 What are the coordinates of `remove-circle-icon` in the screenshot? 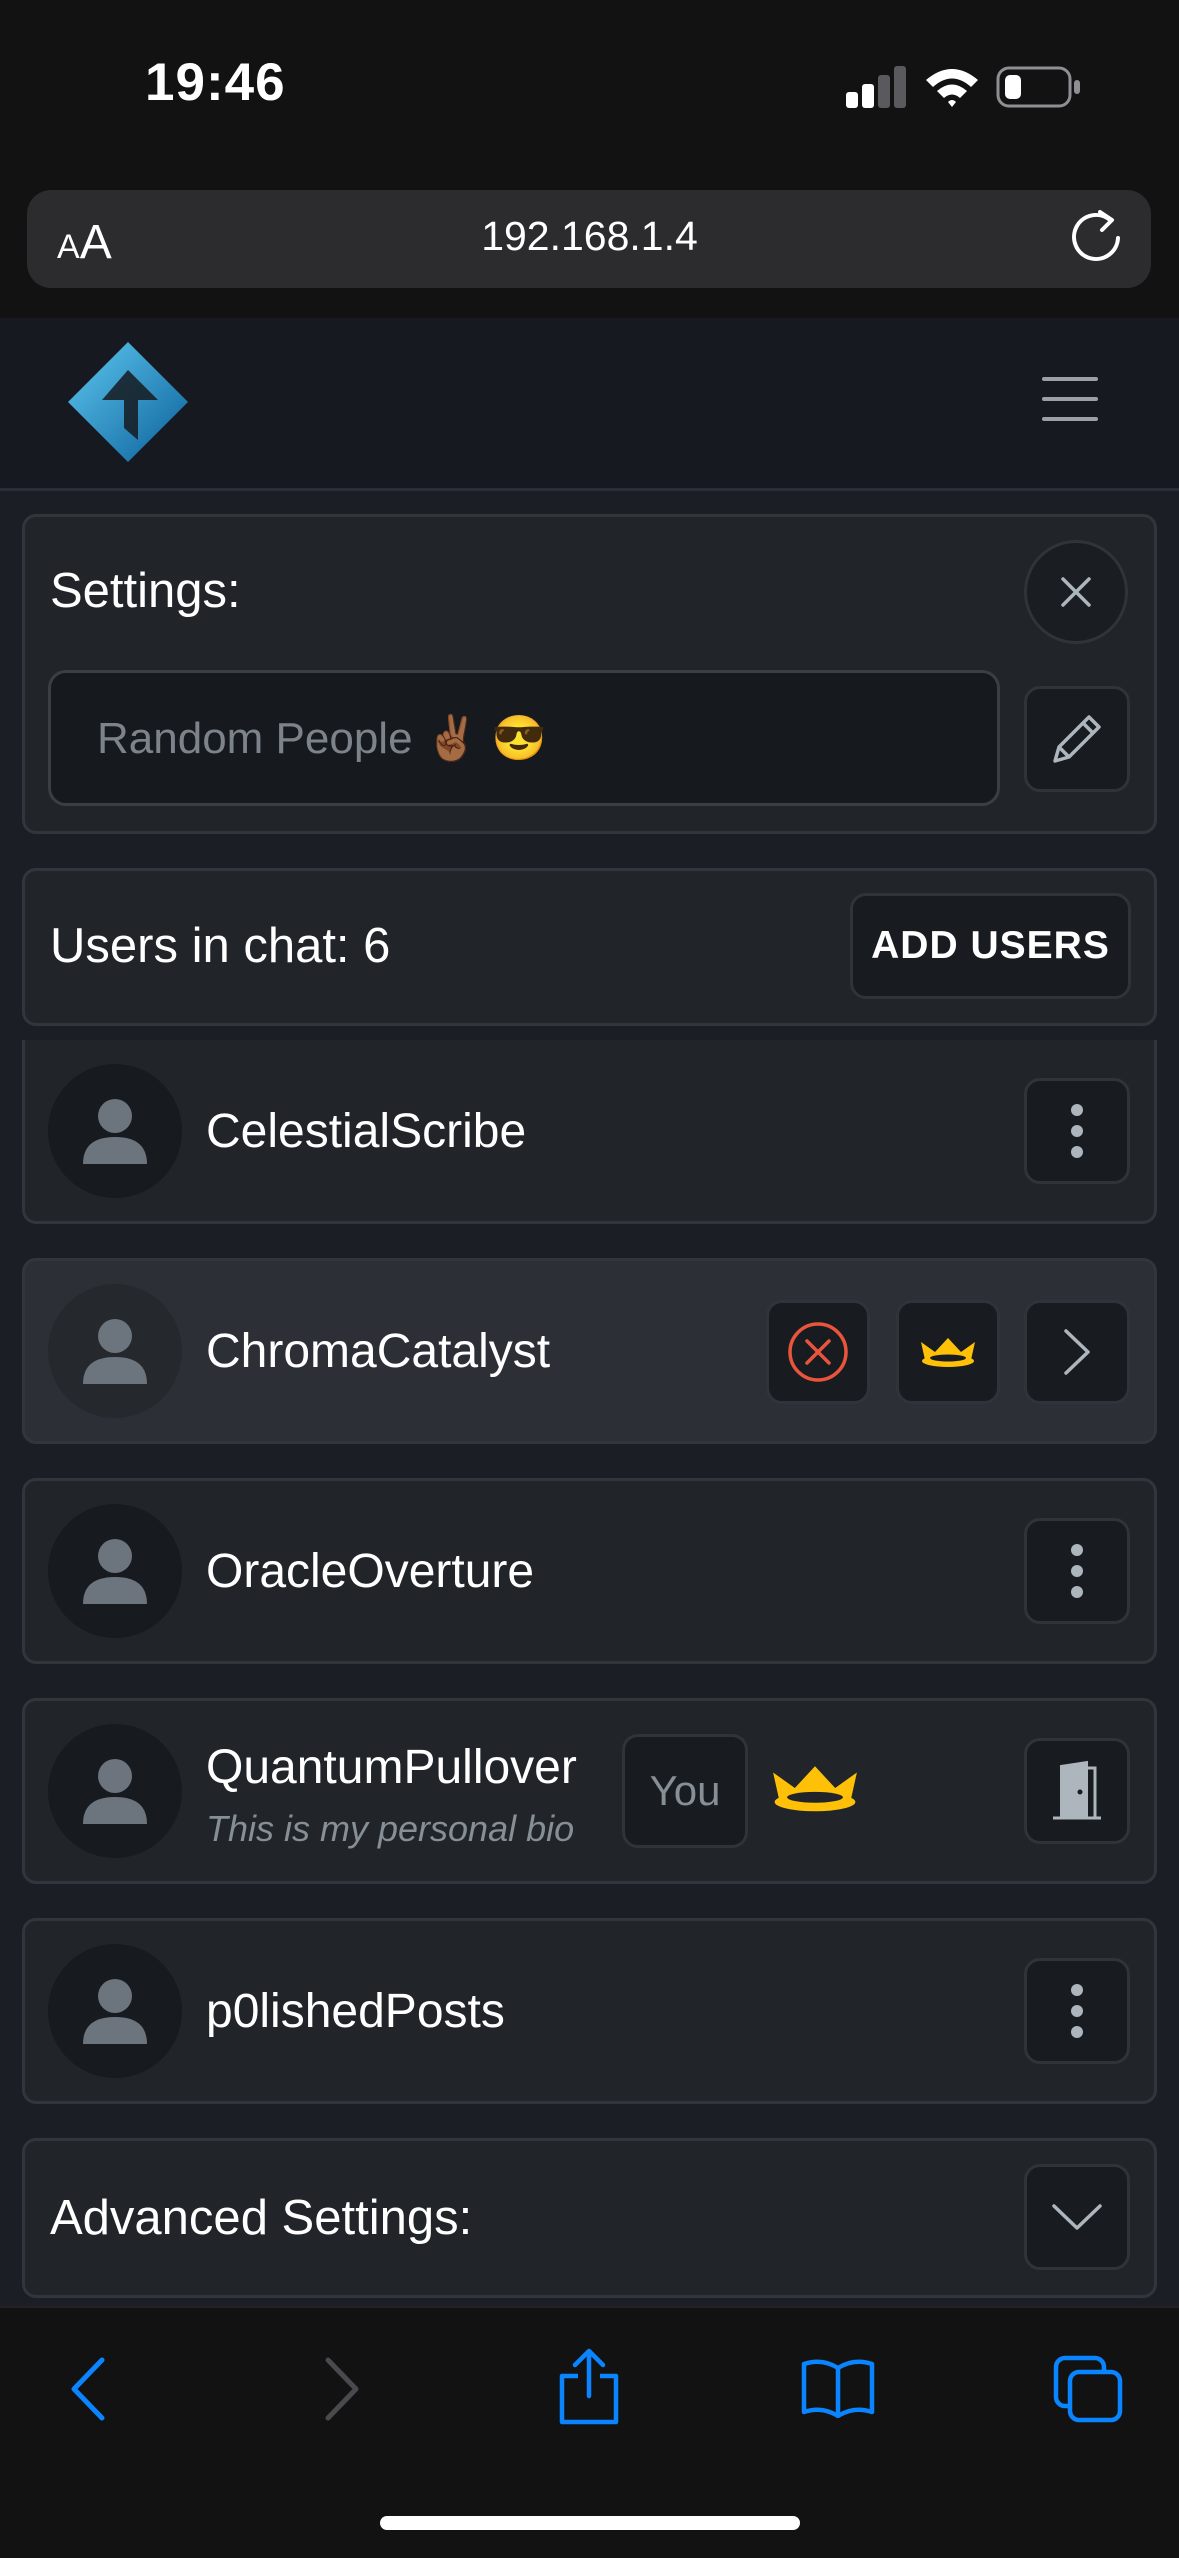 It's located at (818, 1352).